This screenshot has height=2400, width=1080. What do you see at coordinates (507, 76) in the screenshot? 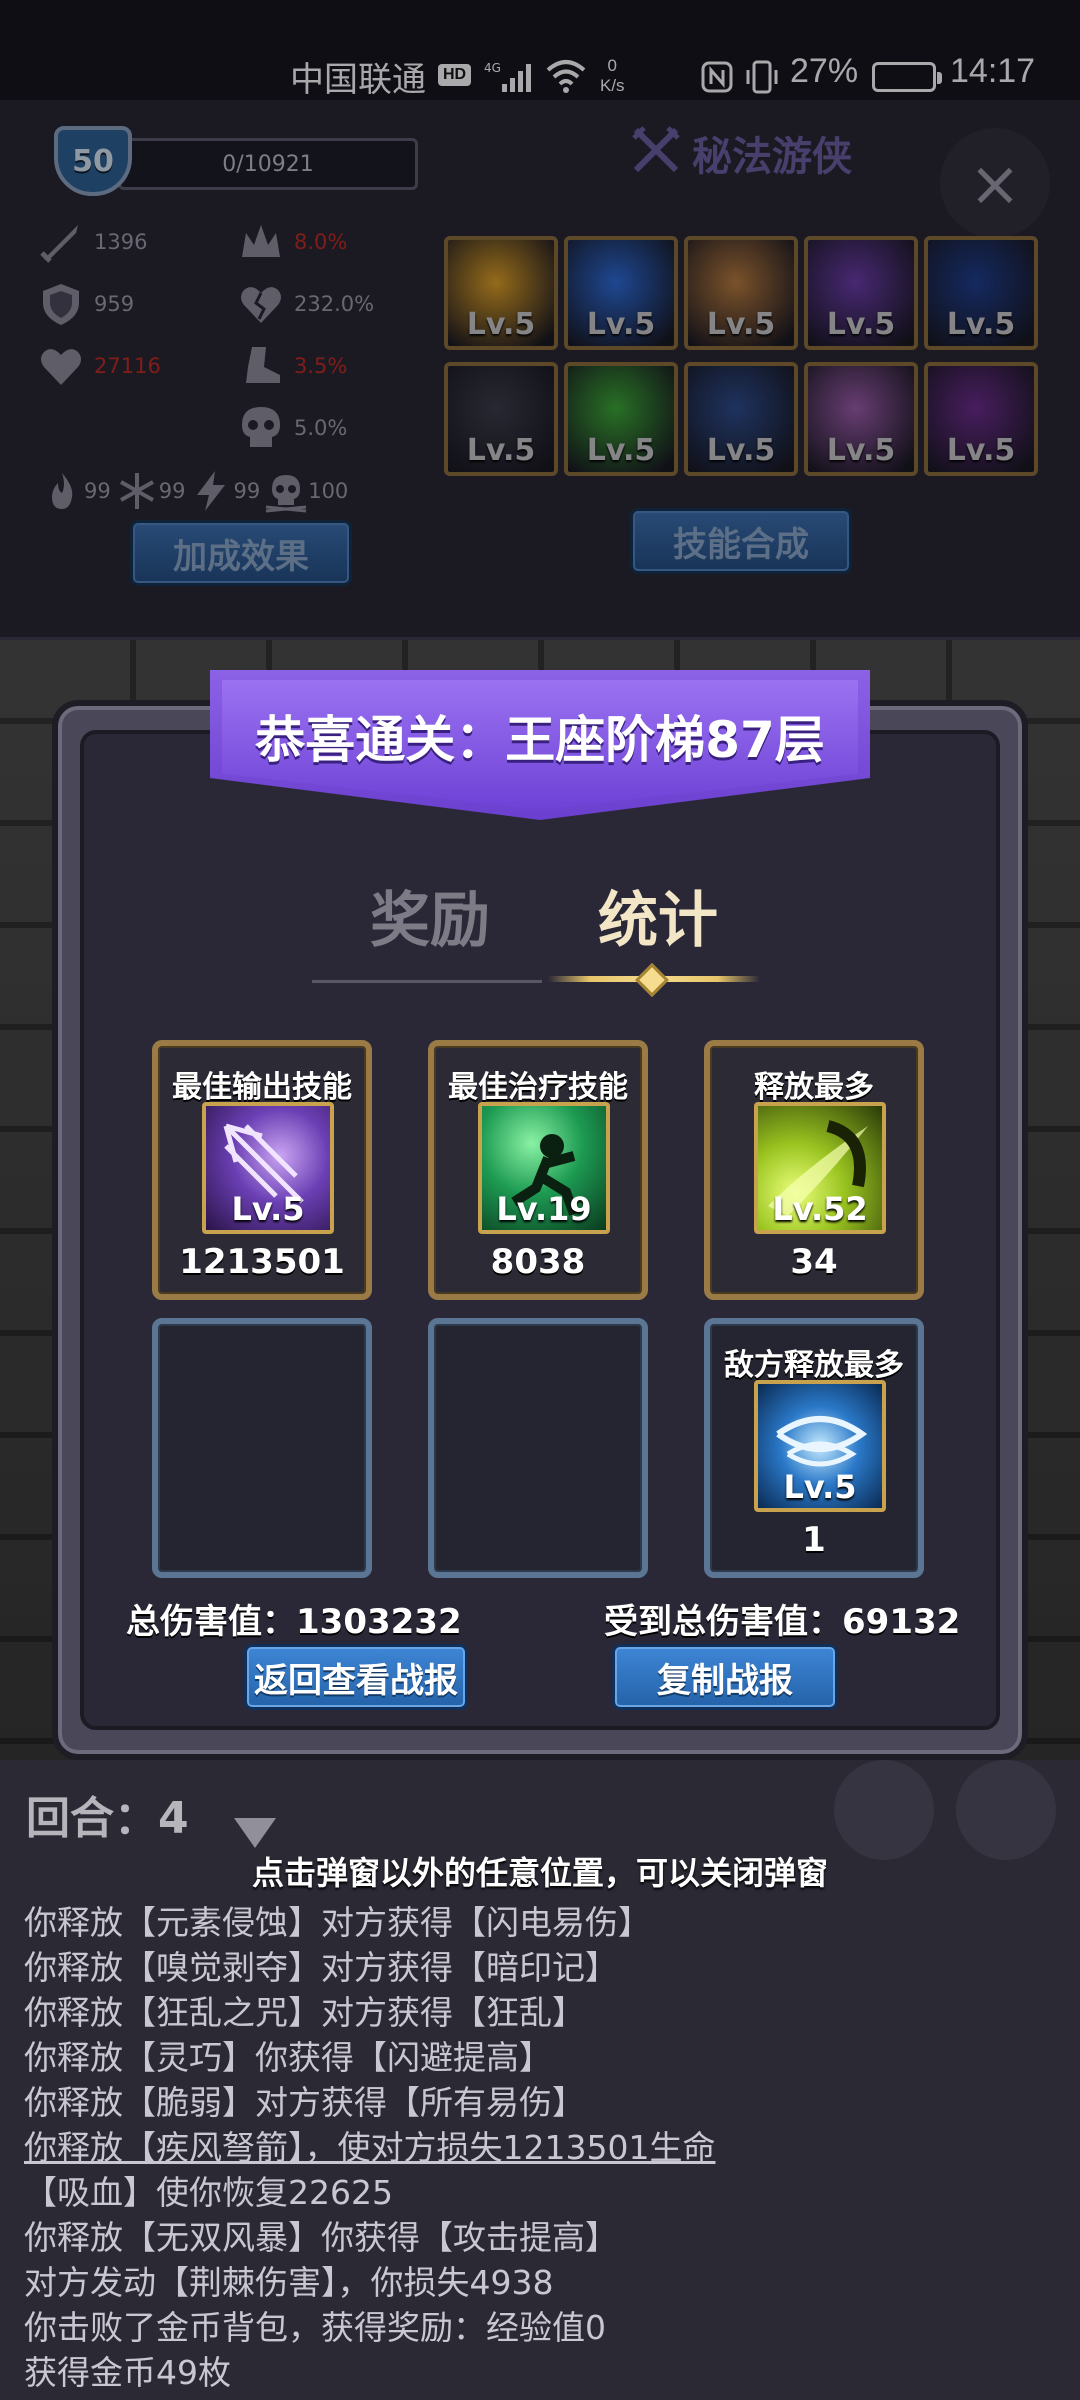
I see `signal-icon: 4G` at bounding box center [507, 76].